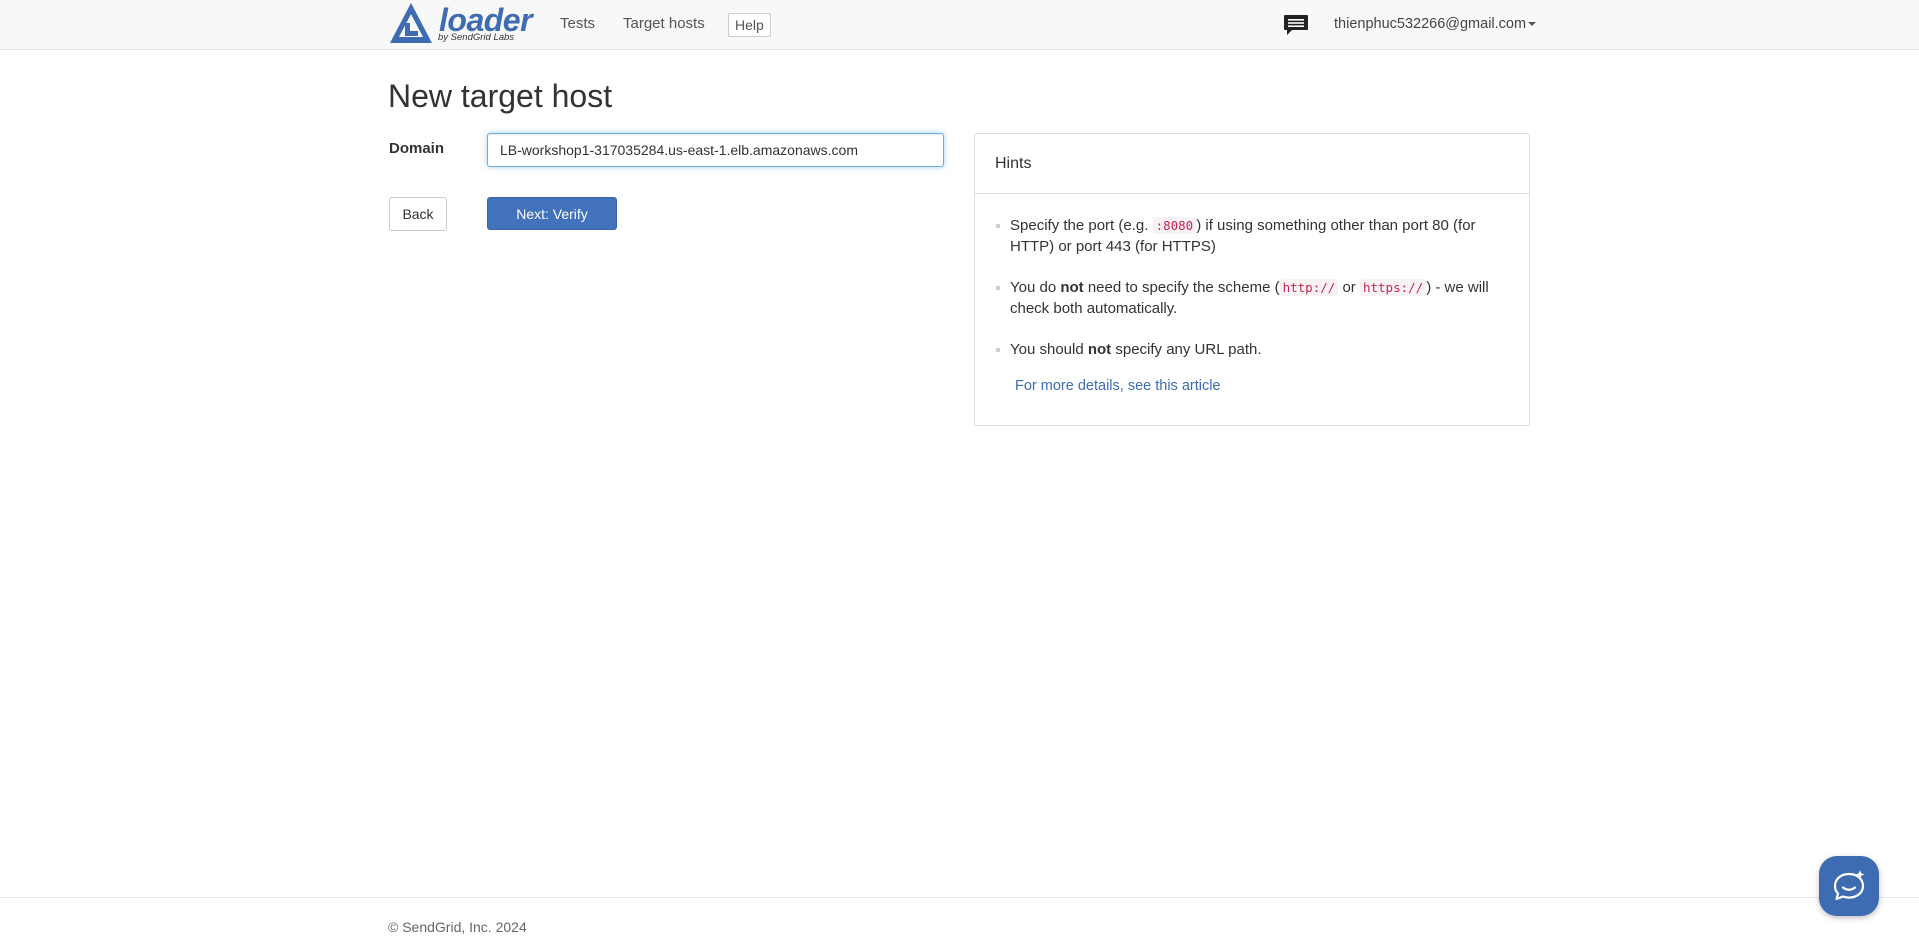 This screenshot has height=938, width=1919. What do you see at coordinates (1174, 225) in the screenshot?
I see `port-example-code: :8080` at bounding box center [1174, 225].